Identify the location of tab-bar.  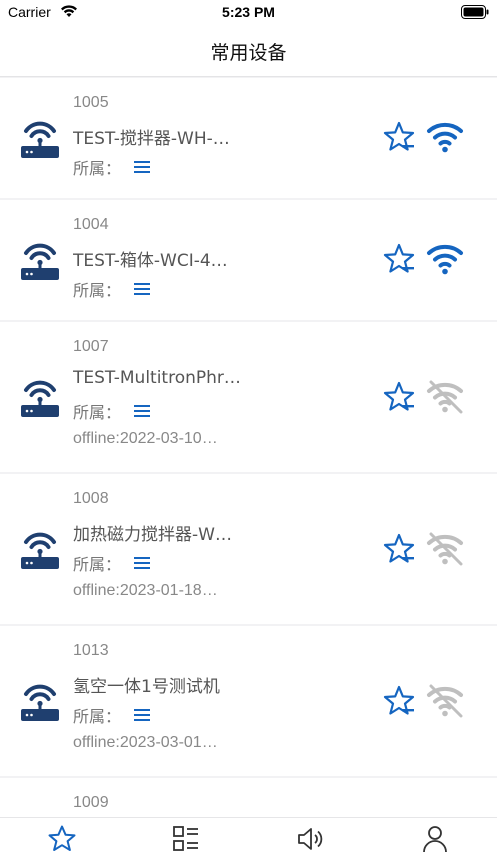
(248, 838).